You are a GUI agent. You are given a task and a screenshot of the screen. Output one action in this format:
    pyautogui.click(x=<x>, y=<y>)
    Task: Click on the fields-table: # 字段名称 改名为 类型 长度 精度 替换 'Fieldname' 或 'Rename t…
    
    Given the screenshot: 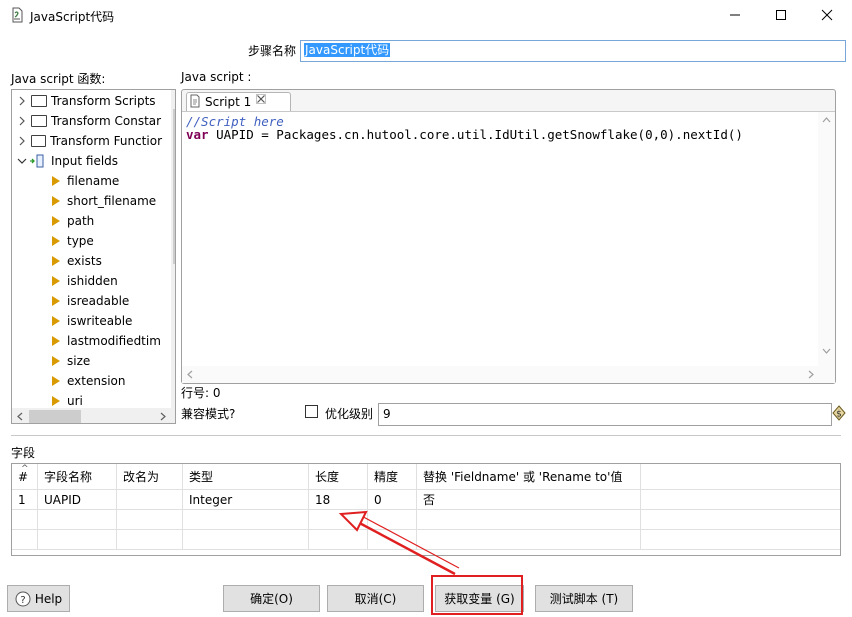 What is the action you would take?
    pyautogui.click(x=426, y=509)
    